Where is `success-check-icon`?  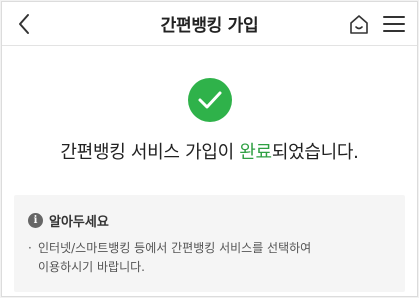 success-check-icon is located at coordinates (209, 100).